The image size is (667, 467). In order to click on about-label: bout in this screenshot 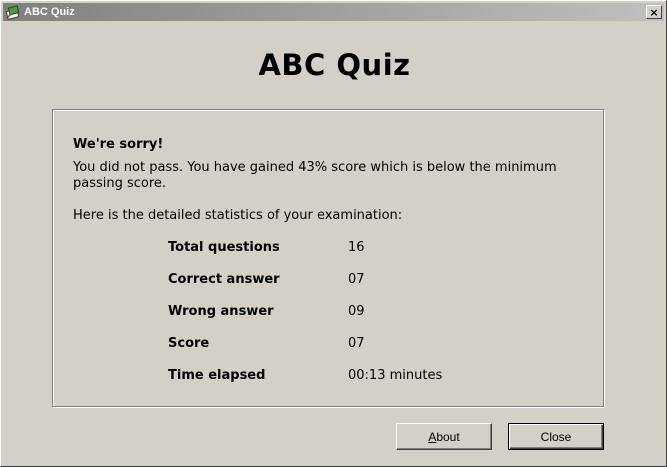, I will do `click(448, 436)`.